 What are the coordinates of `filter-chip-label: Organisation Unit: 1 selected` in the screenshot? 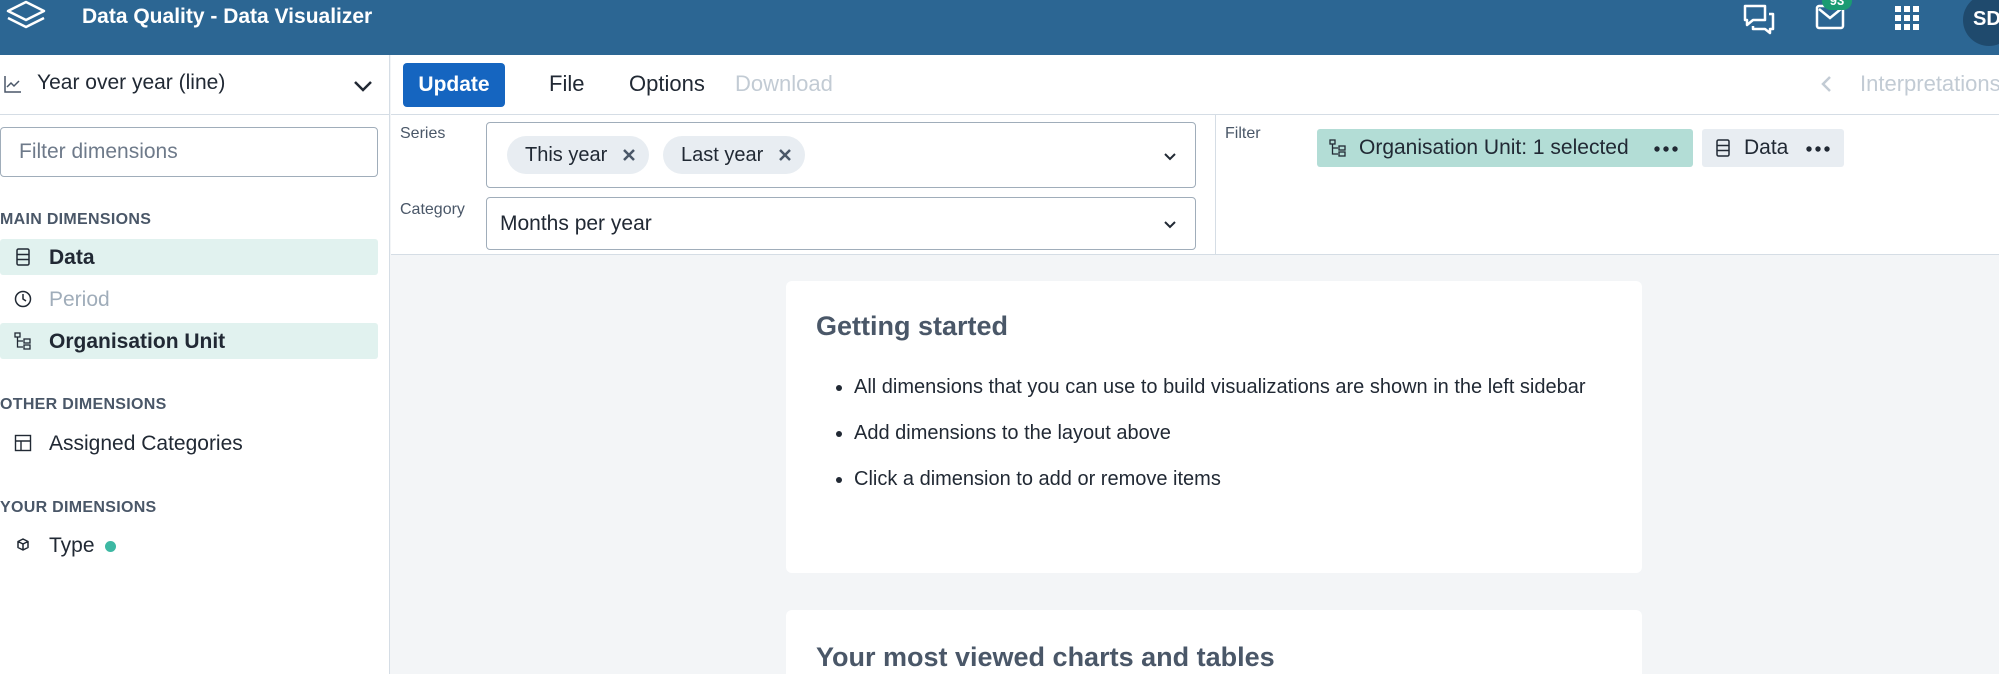 It's located at (1494, 147).